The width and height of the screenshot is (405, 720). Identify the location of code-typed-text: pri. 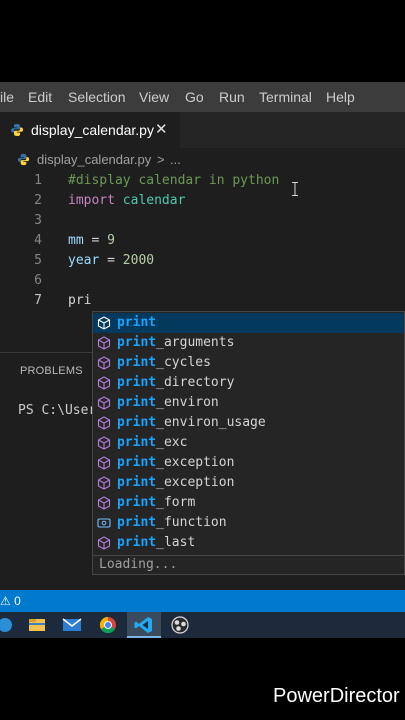
(80, 300).